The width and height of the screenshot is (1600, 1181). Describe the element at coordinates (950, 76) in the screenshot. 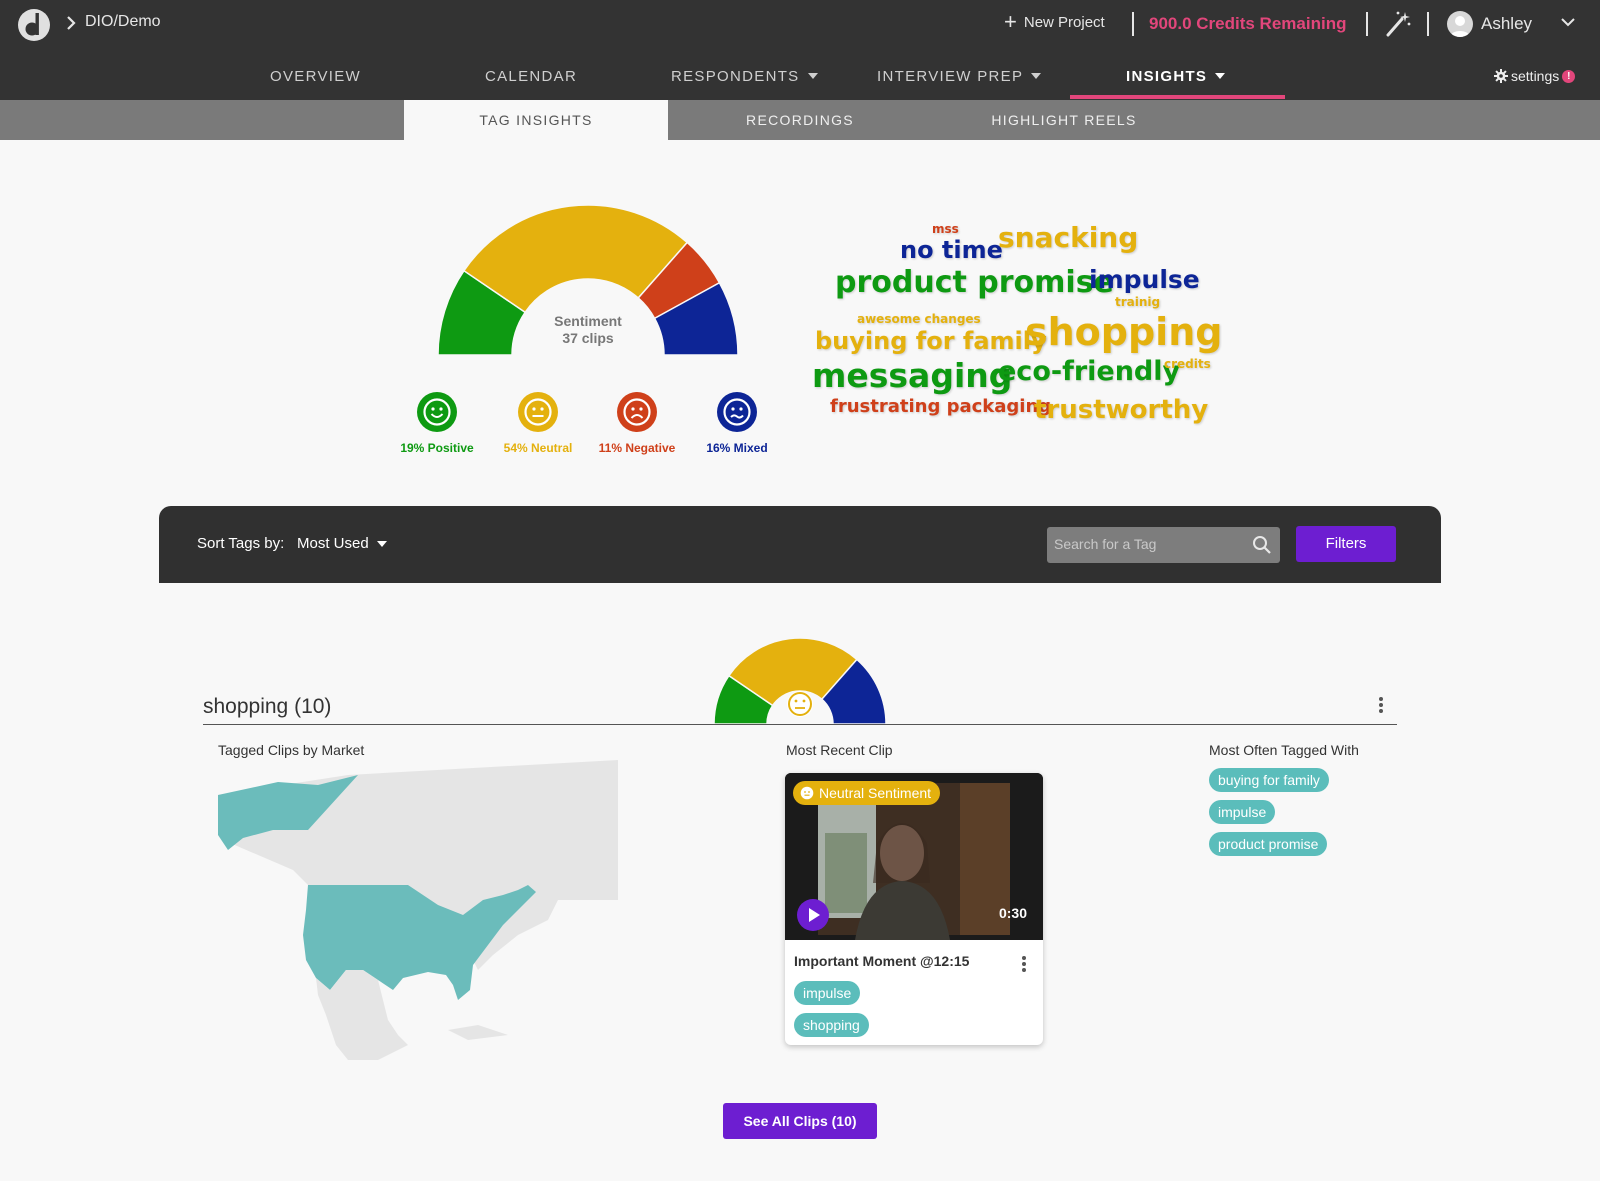

I see `nav-interview-prep-label: INTERVIEW PREP` at that location.